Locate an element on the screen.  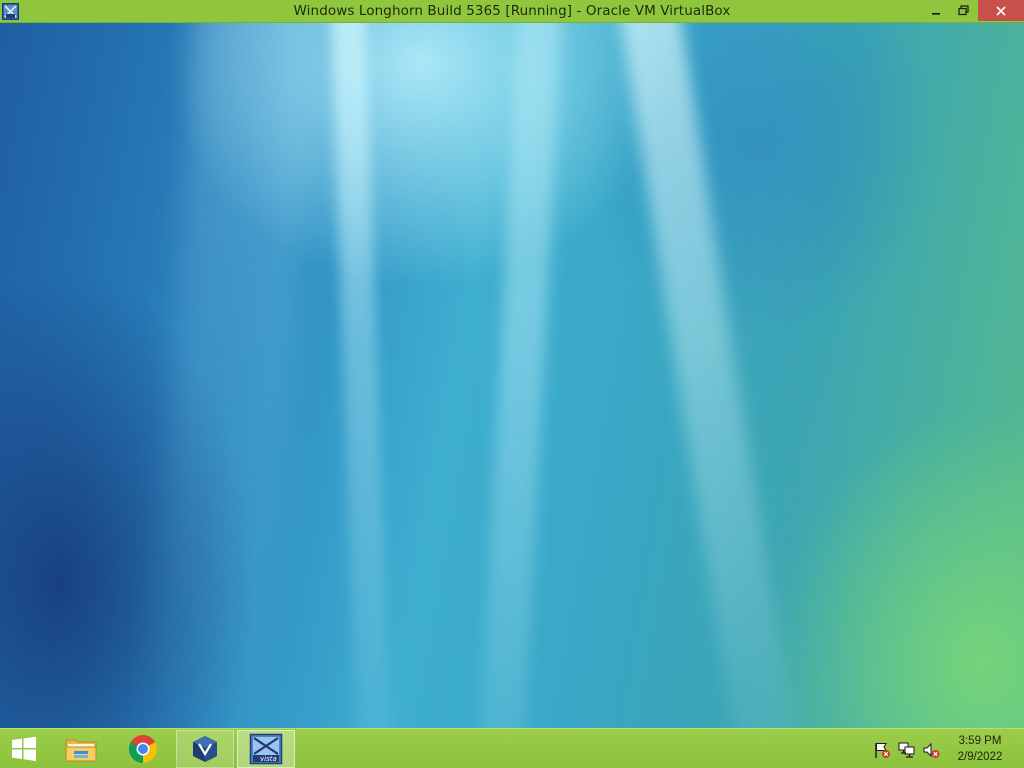
close-icon is located at coordinates (1001, 10).